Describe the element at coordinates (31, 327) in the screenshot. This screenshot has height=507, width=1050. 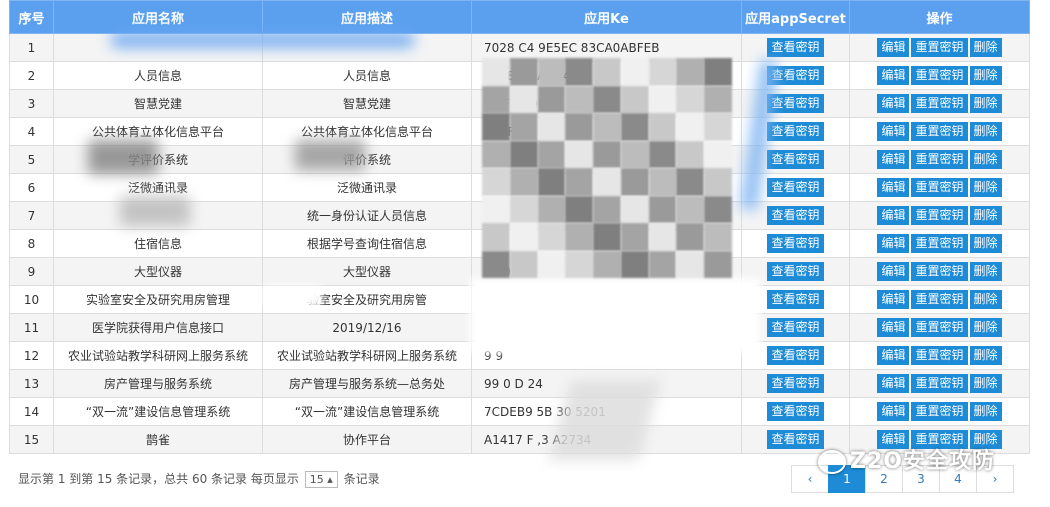
I see `row-number: 11` at that location.